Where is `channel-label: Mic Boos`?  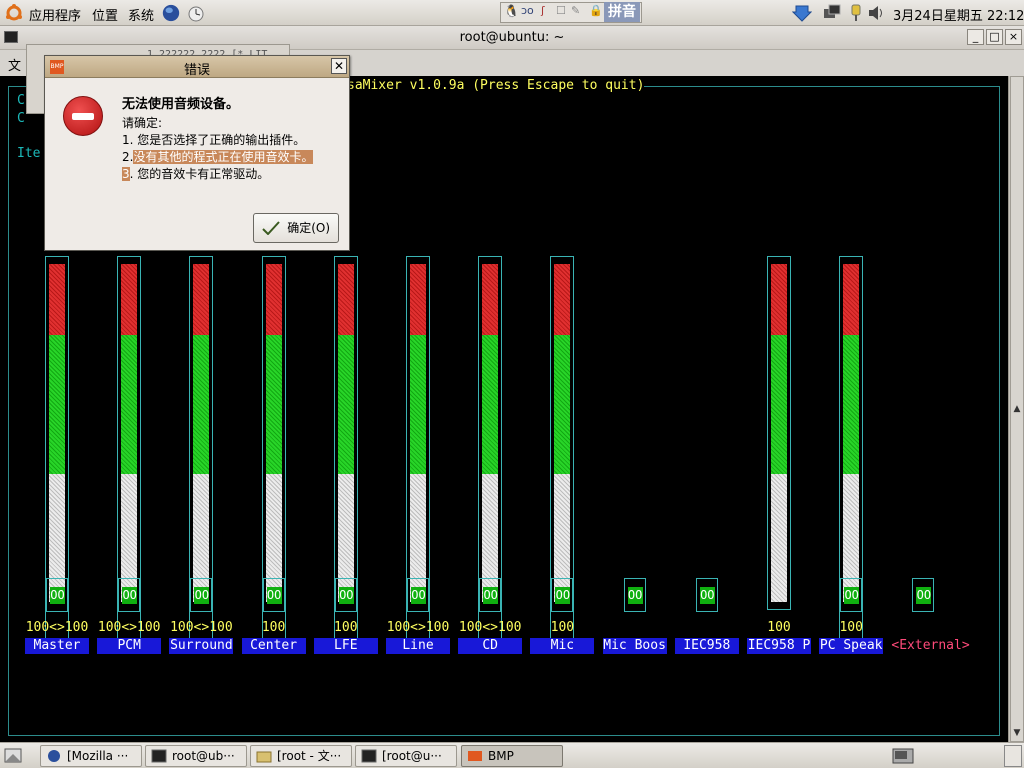 channel-label: Mic Boos is located at coordinates (634, 646).